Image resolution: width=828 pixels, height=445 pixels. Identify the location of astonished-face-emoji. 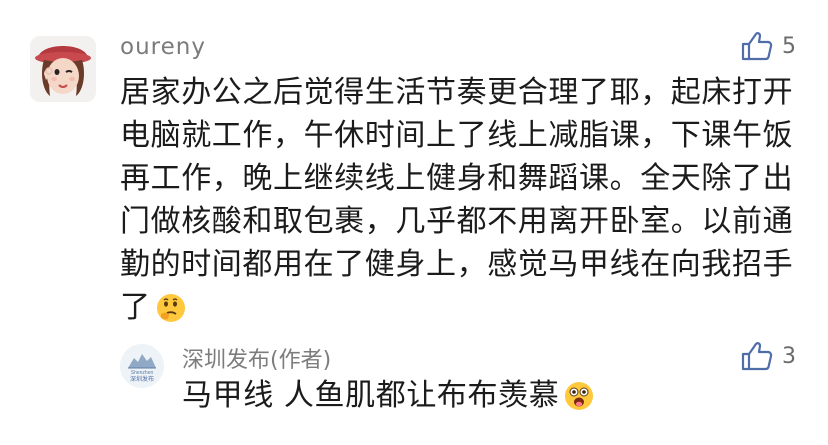
(579, 396).